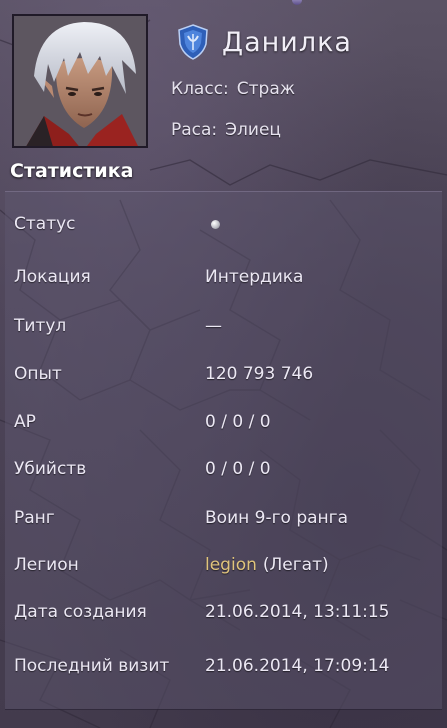 The image size is (447, 728). What do you see at coordinates (231, 565) in the screenshot?
I see `legion-link: legion` at bounding box center [231, 565].